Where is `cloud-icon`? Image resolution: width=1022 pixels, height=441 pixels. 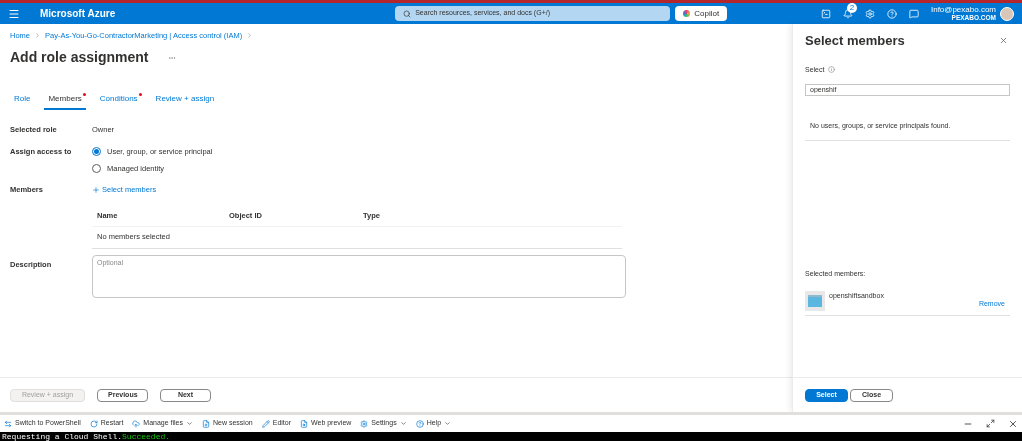 cloud-icon is located at coordinates (136, 423).